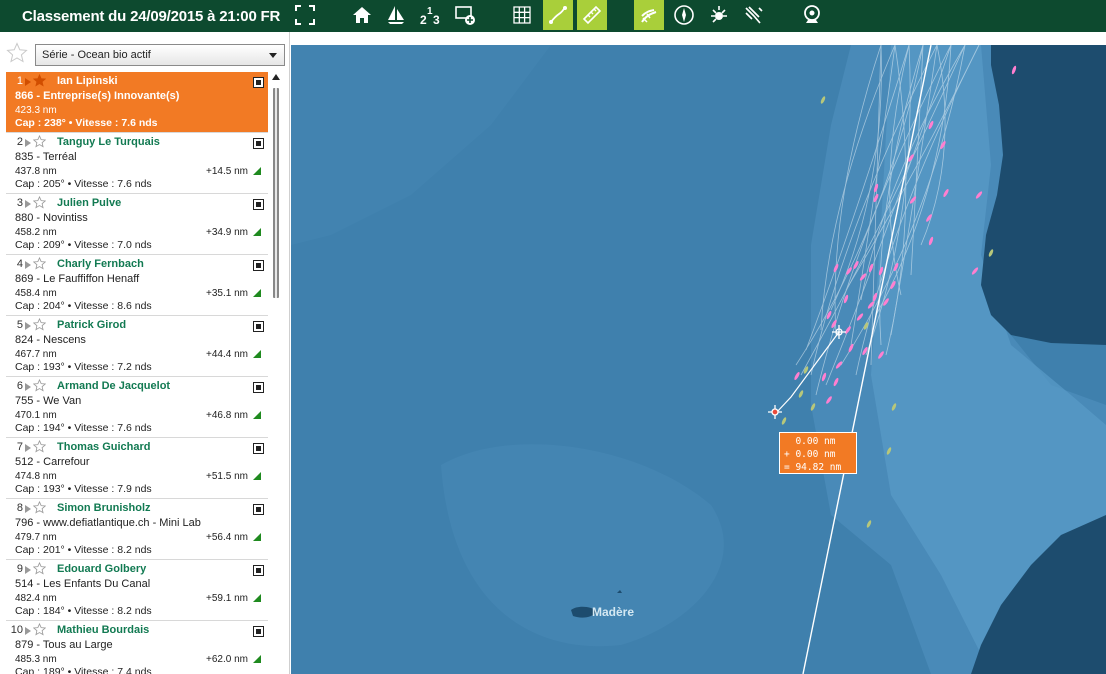 The image size is (1106, 674). What do you see at coordinates (87, 81) in the screenshot?
I see `skipper-name: Ian Lipinski` at bounding box center [87, 81].